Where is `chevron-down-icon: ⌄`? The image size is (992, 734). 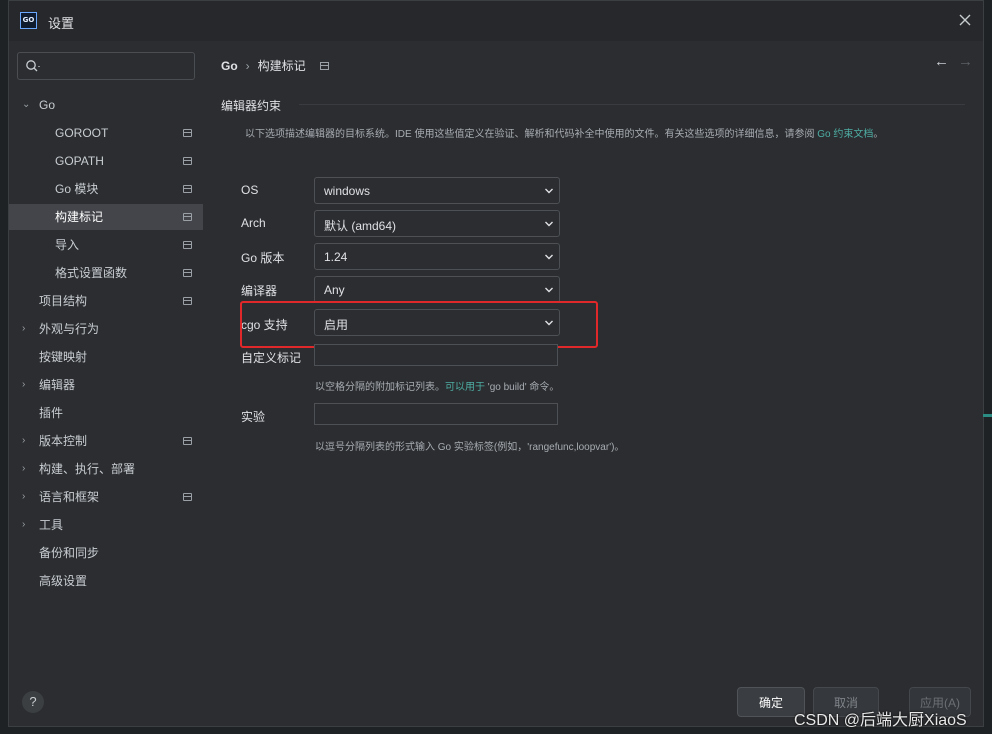
chevron-down-icon: ⌄ is located at coordinates (26, 104).